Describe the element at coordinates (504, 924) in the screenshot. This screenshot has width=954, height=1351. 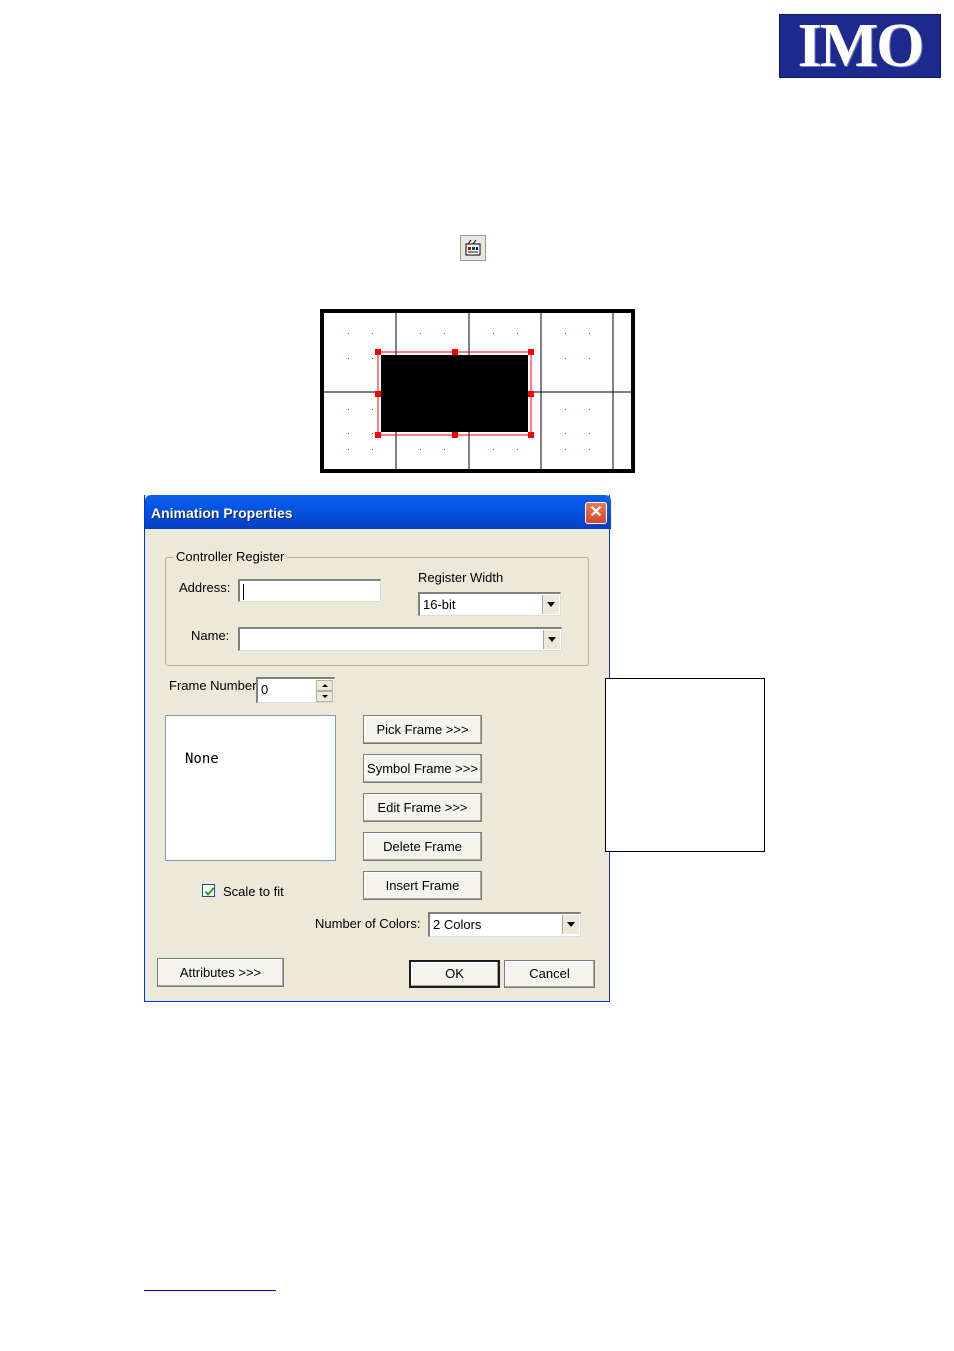
I see `number-of-colors-select: 2 Colors` at that location.